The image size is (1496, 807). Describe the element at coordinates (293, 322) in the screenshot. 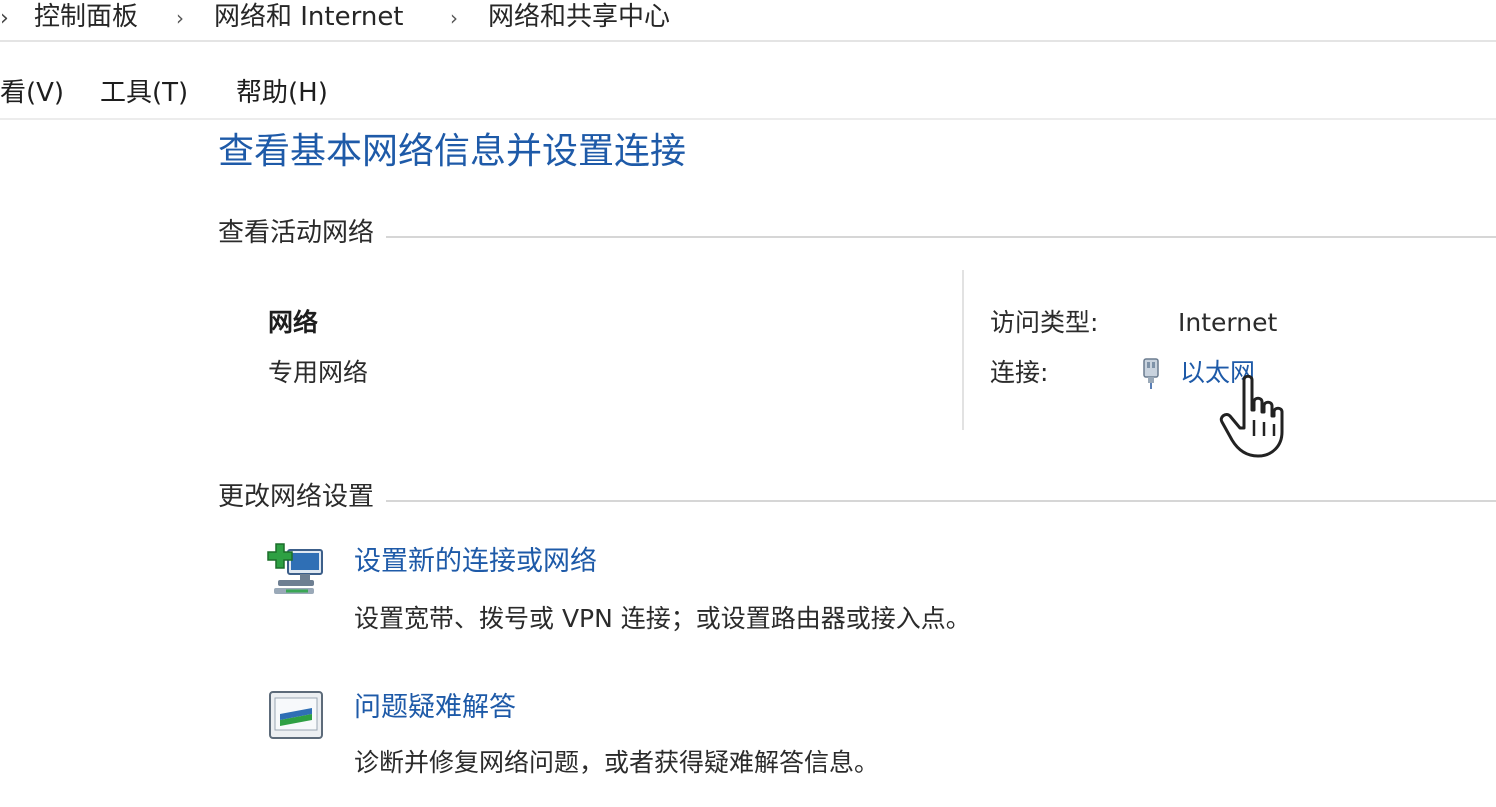

I see `network-name: 网络` at that location.